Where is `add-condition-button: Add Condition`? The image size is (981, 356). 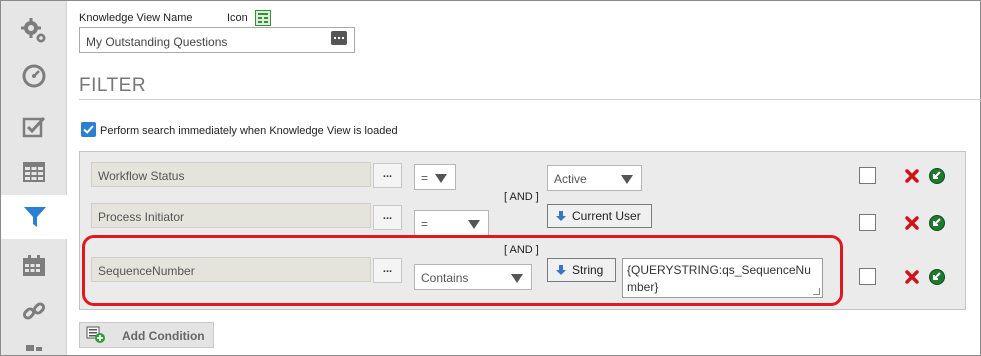 add-condition-button: Add Condition is located at coordinates (146, 335).